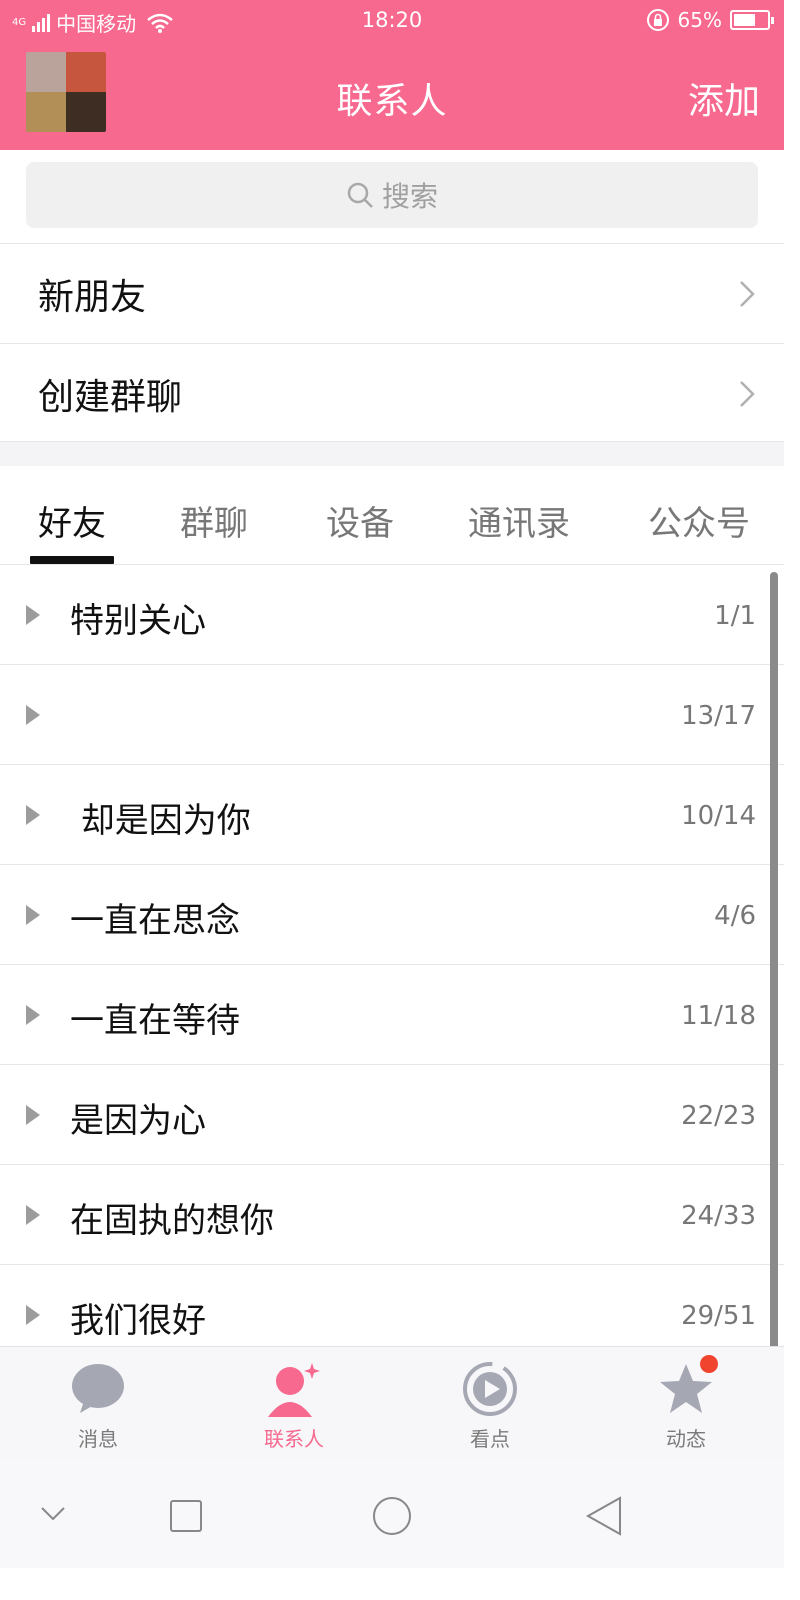  Describe the element at coordinates (98, 1439) in the screenshot. I see `nav-label: 消息` at that location.